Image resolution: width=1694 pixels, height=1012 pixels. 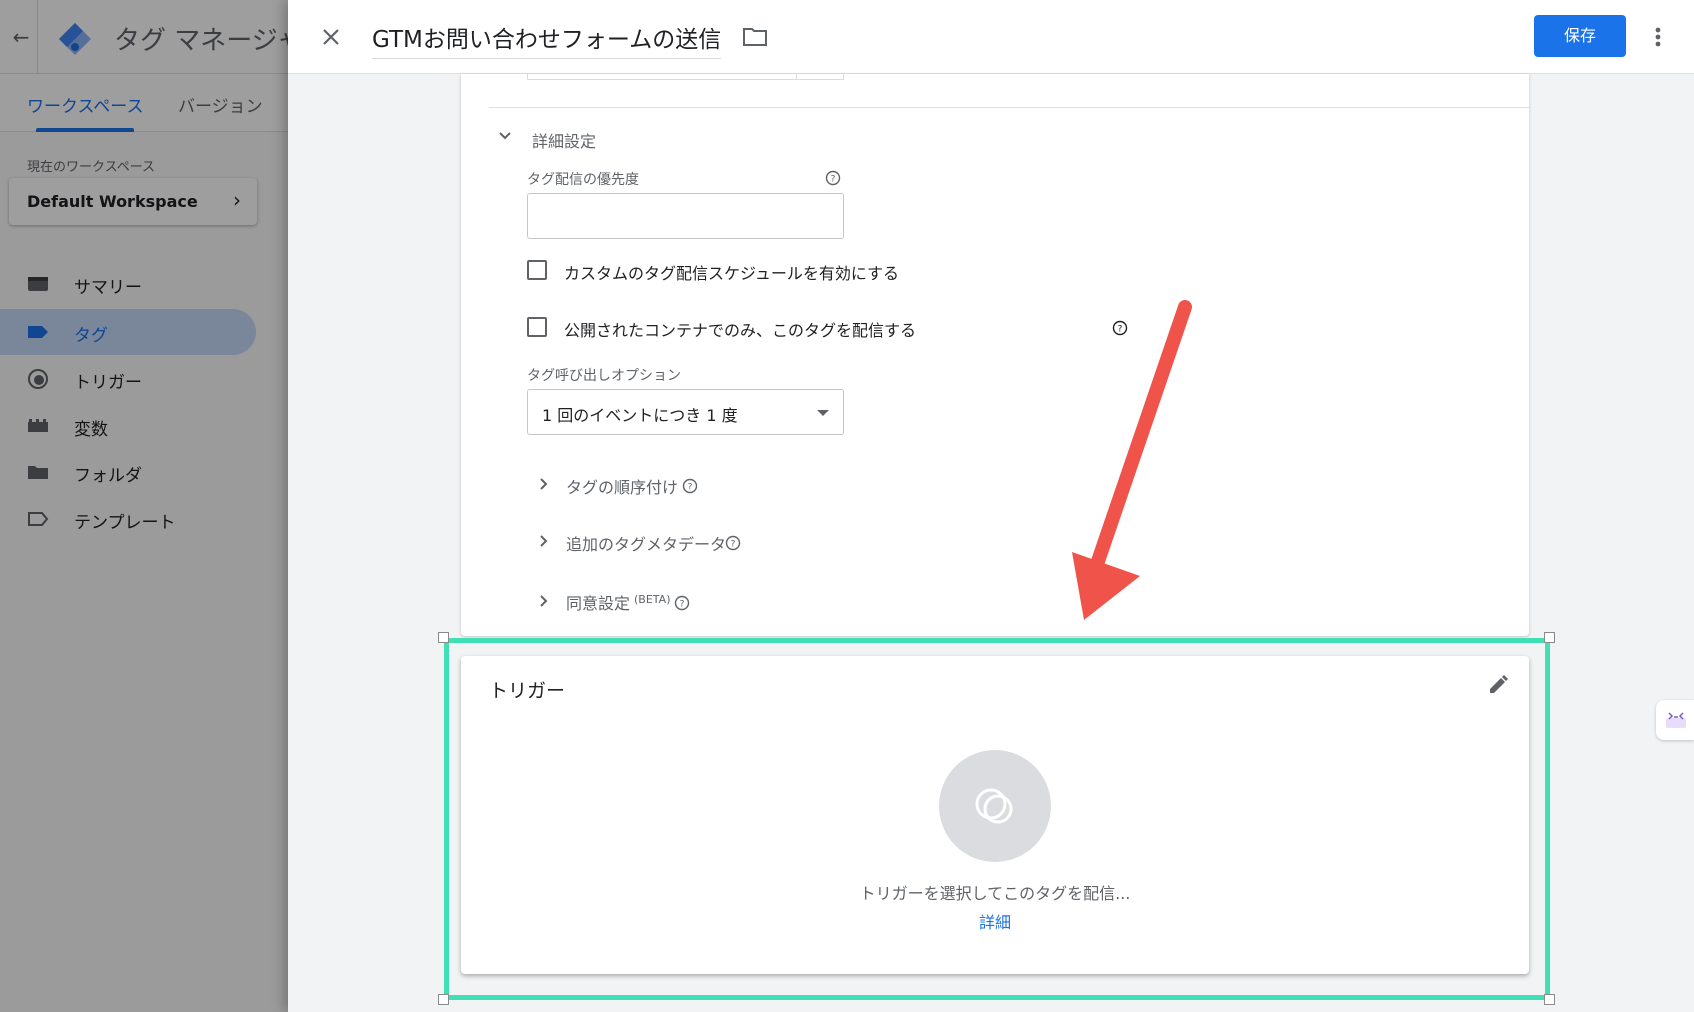 I want to click on consent-settings-toggle: 同意設定 (BETA), so click(x=618, y=602).